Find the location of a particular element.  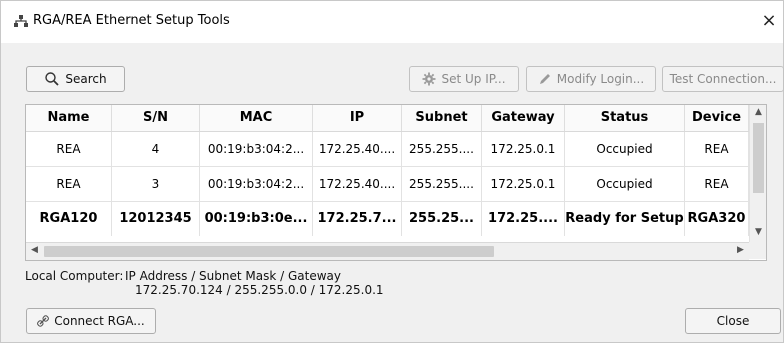

column-header-device: Device is located at coordinates (717, 118).